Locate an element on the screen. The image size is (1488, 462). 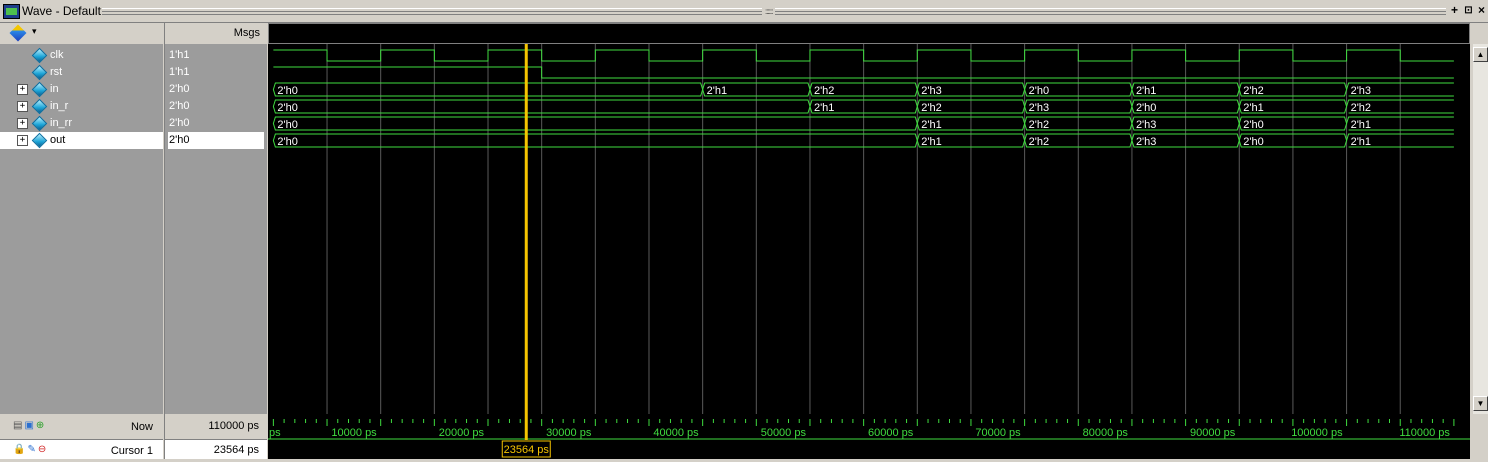
scroll-down-icon: ▼ is located at coordinates (1480, 403).